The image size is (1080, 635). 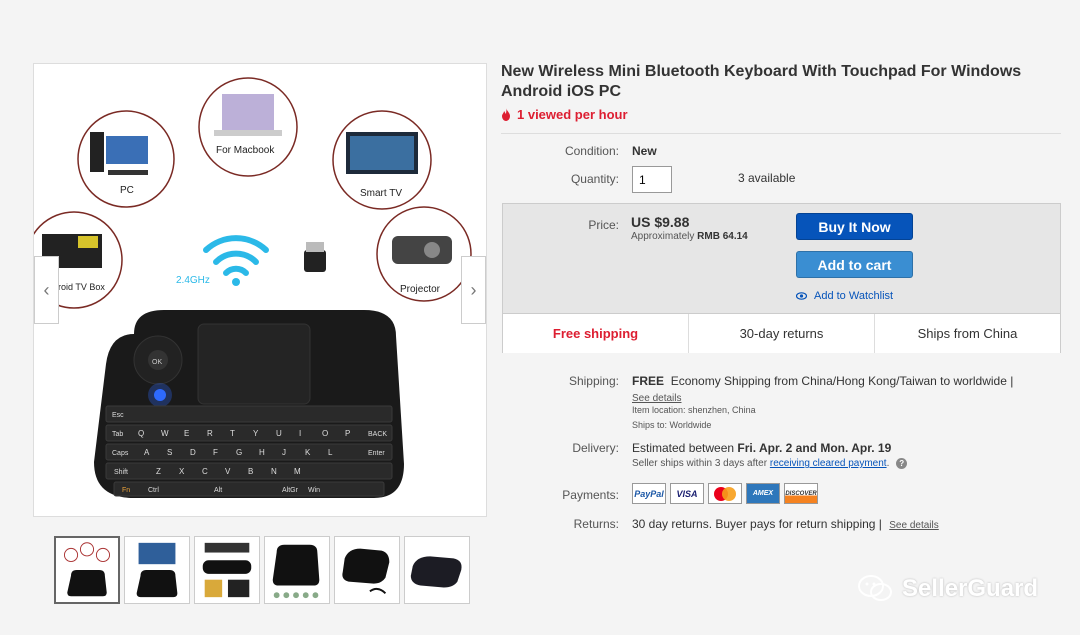 I want to click on approx-value: RMB 64.14, so click(x=722, y=236).